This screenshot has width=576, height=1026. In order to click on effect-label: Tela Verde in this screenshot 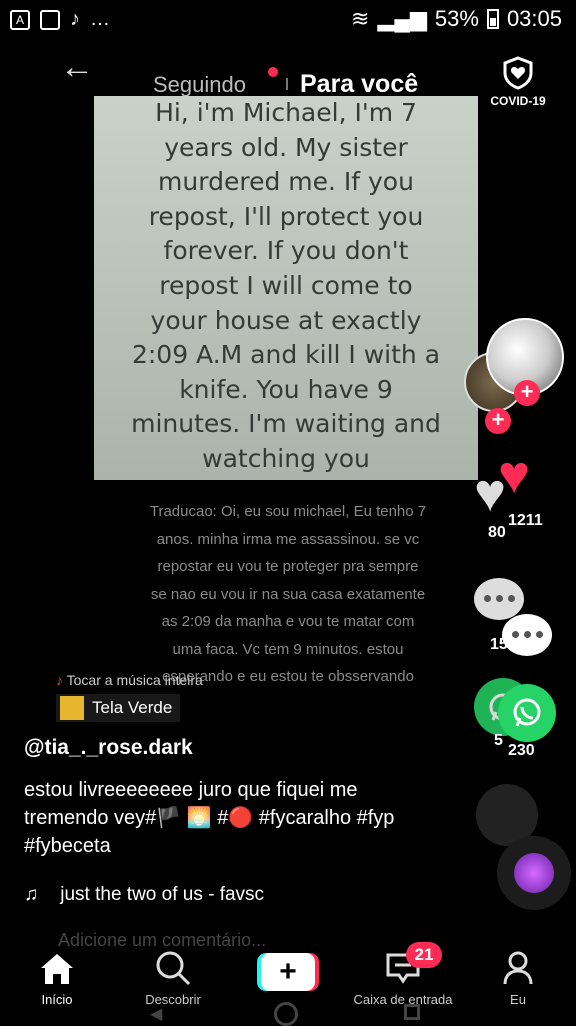, I will do `click(132, 707)`.